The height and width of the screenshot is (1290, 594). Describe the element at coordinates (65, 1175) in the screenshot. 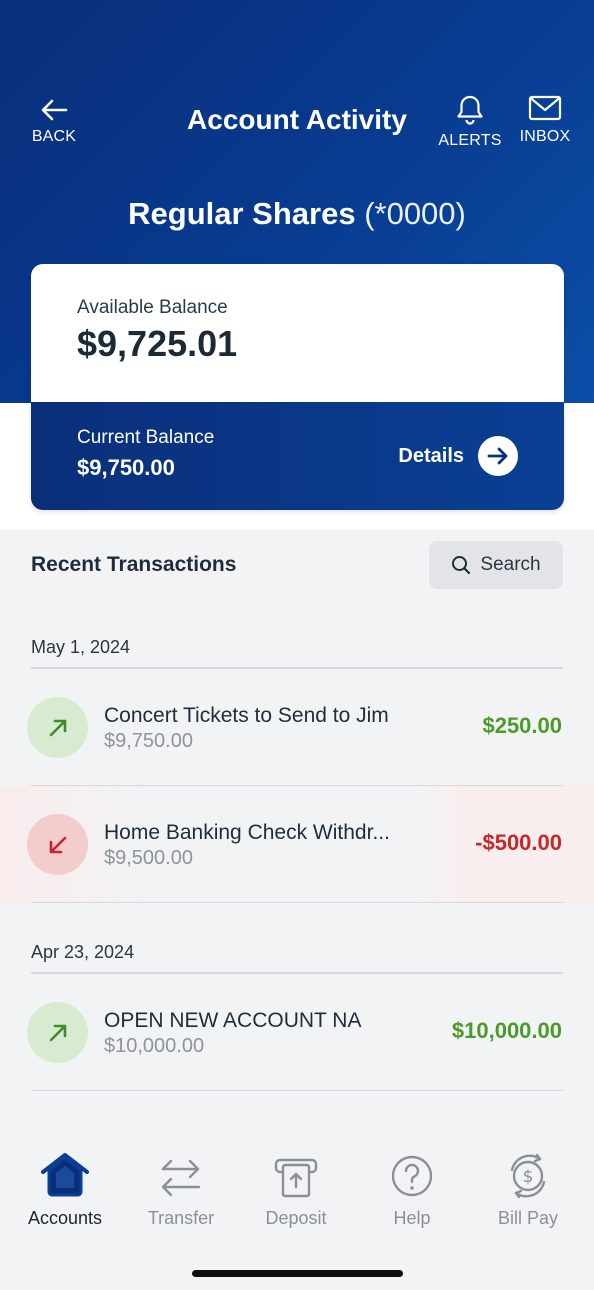

I see `home-icon` at that location.